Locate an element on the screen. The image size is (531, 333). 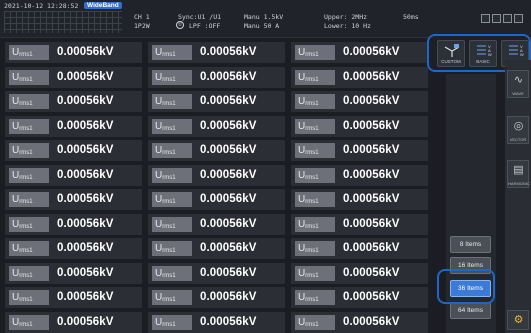
vector-view-button: ◎ VECTOR is located at coordinates (518, 130).